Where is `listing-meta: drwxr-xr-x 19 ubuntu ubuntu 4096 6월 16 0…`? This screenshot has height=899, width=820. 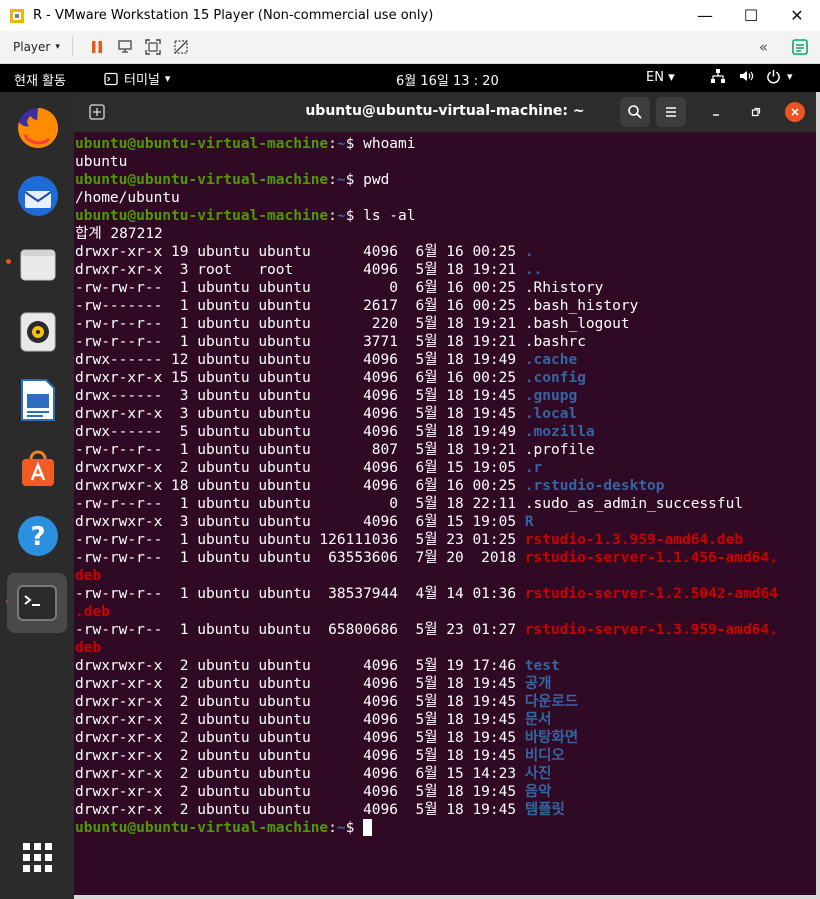 listing-meta: drwxr-xr-x 19 ubuntu ubuntu 4096 6월 16 0… is located at coordinates (300, 252).